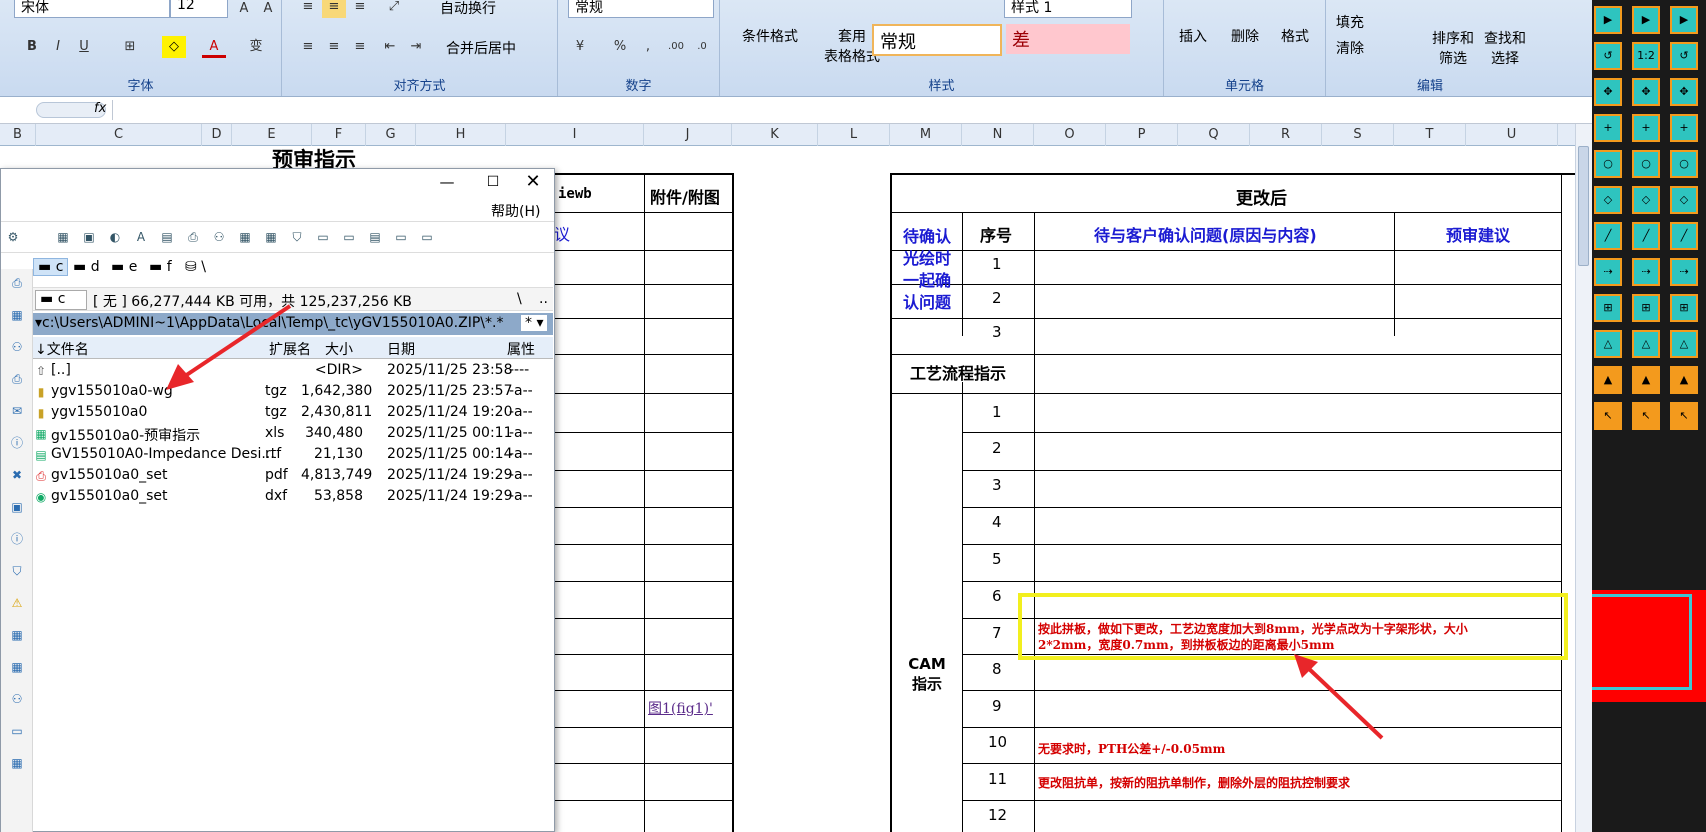  What do you see at coordinates (493, 183) in the screenshot?
I see `maximize-icon: ☐` at bounding box center [493, 183].